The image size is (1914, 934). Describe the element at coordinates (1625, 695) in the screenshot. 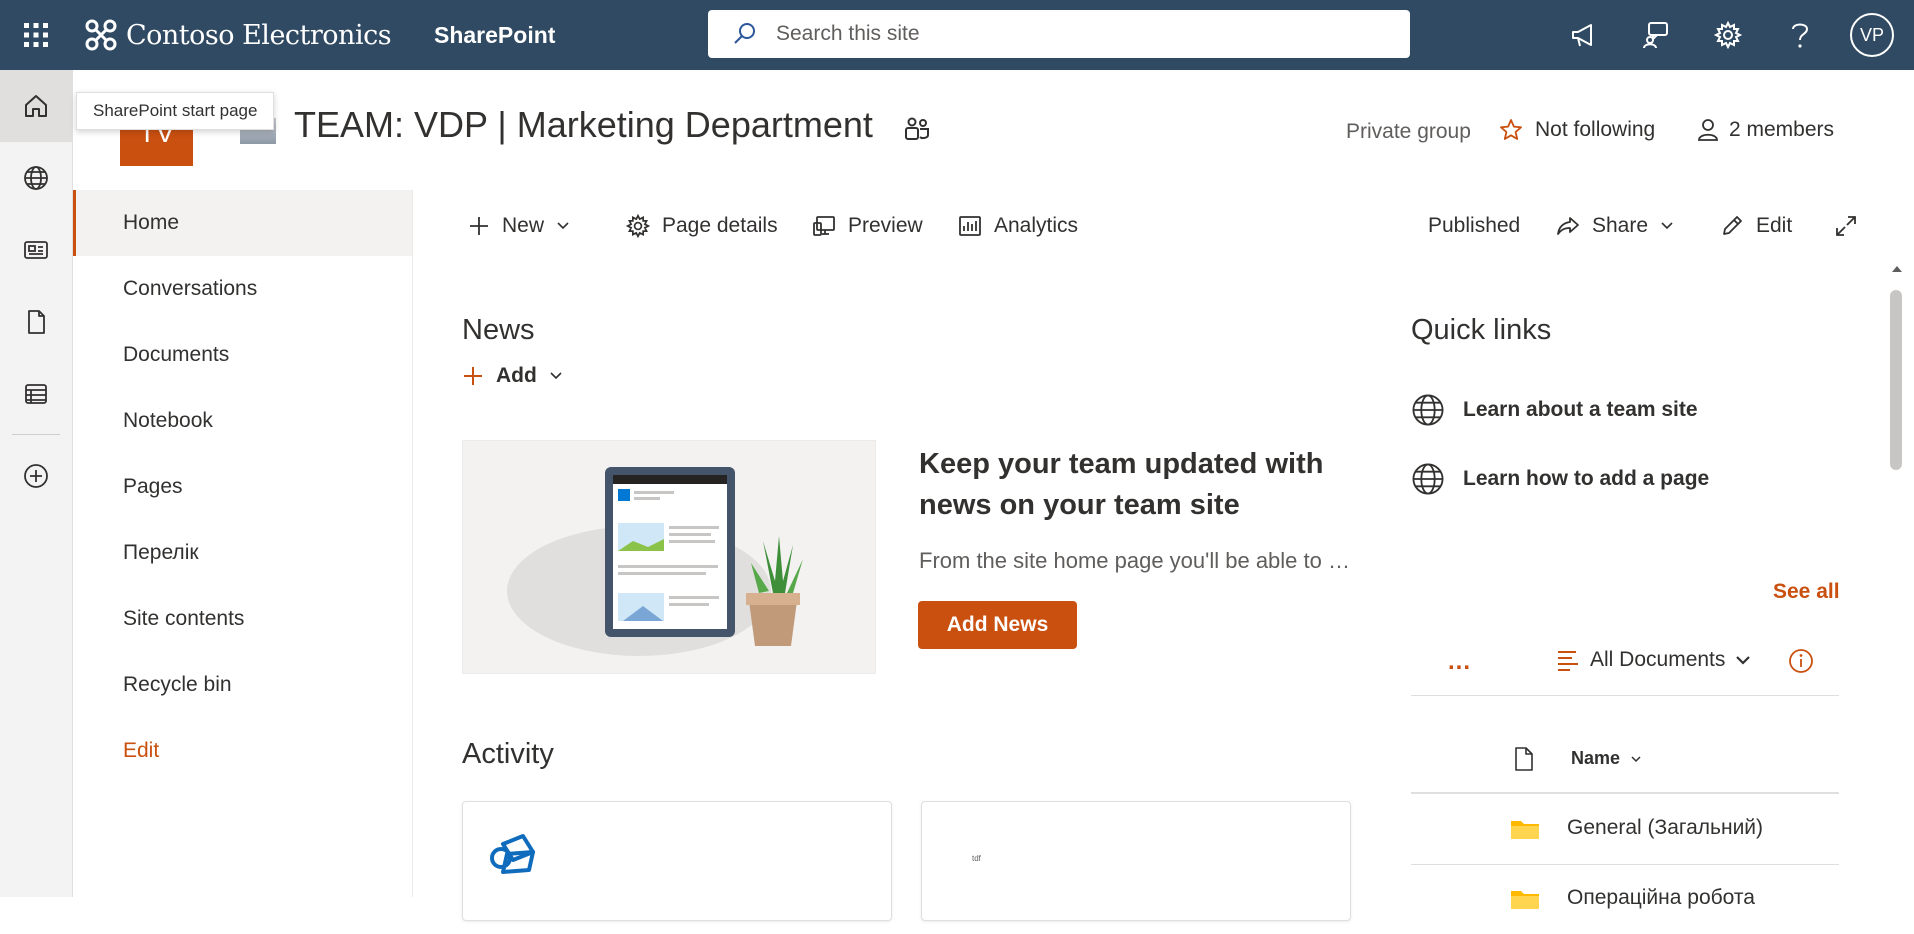

I see `doc-divider` at that location.